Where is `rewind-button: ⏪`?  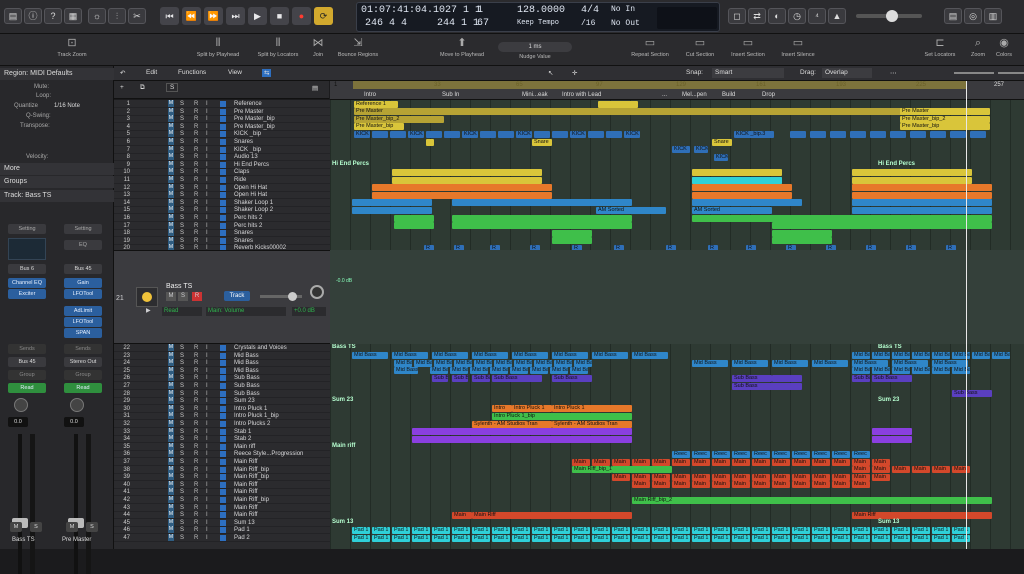 rewind-button: ⏪ is located at coordinates (191, 16).